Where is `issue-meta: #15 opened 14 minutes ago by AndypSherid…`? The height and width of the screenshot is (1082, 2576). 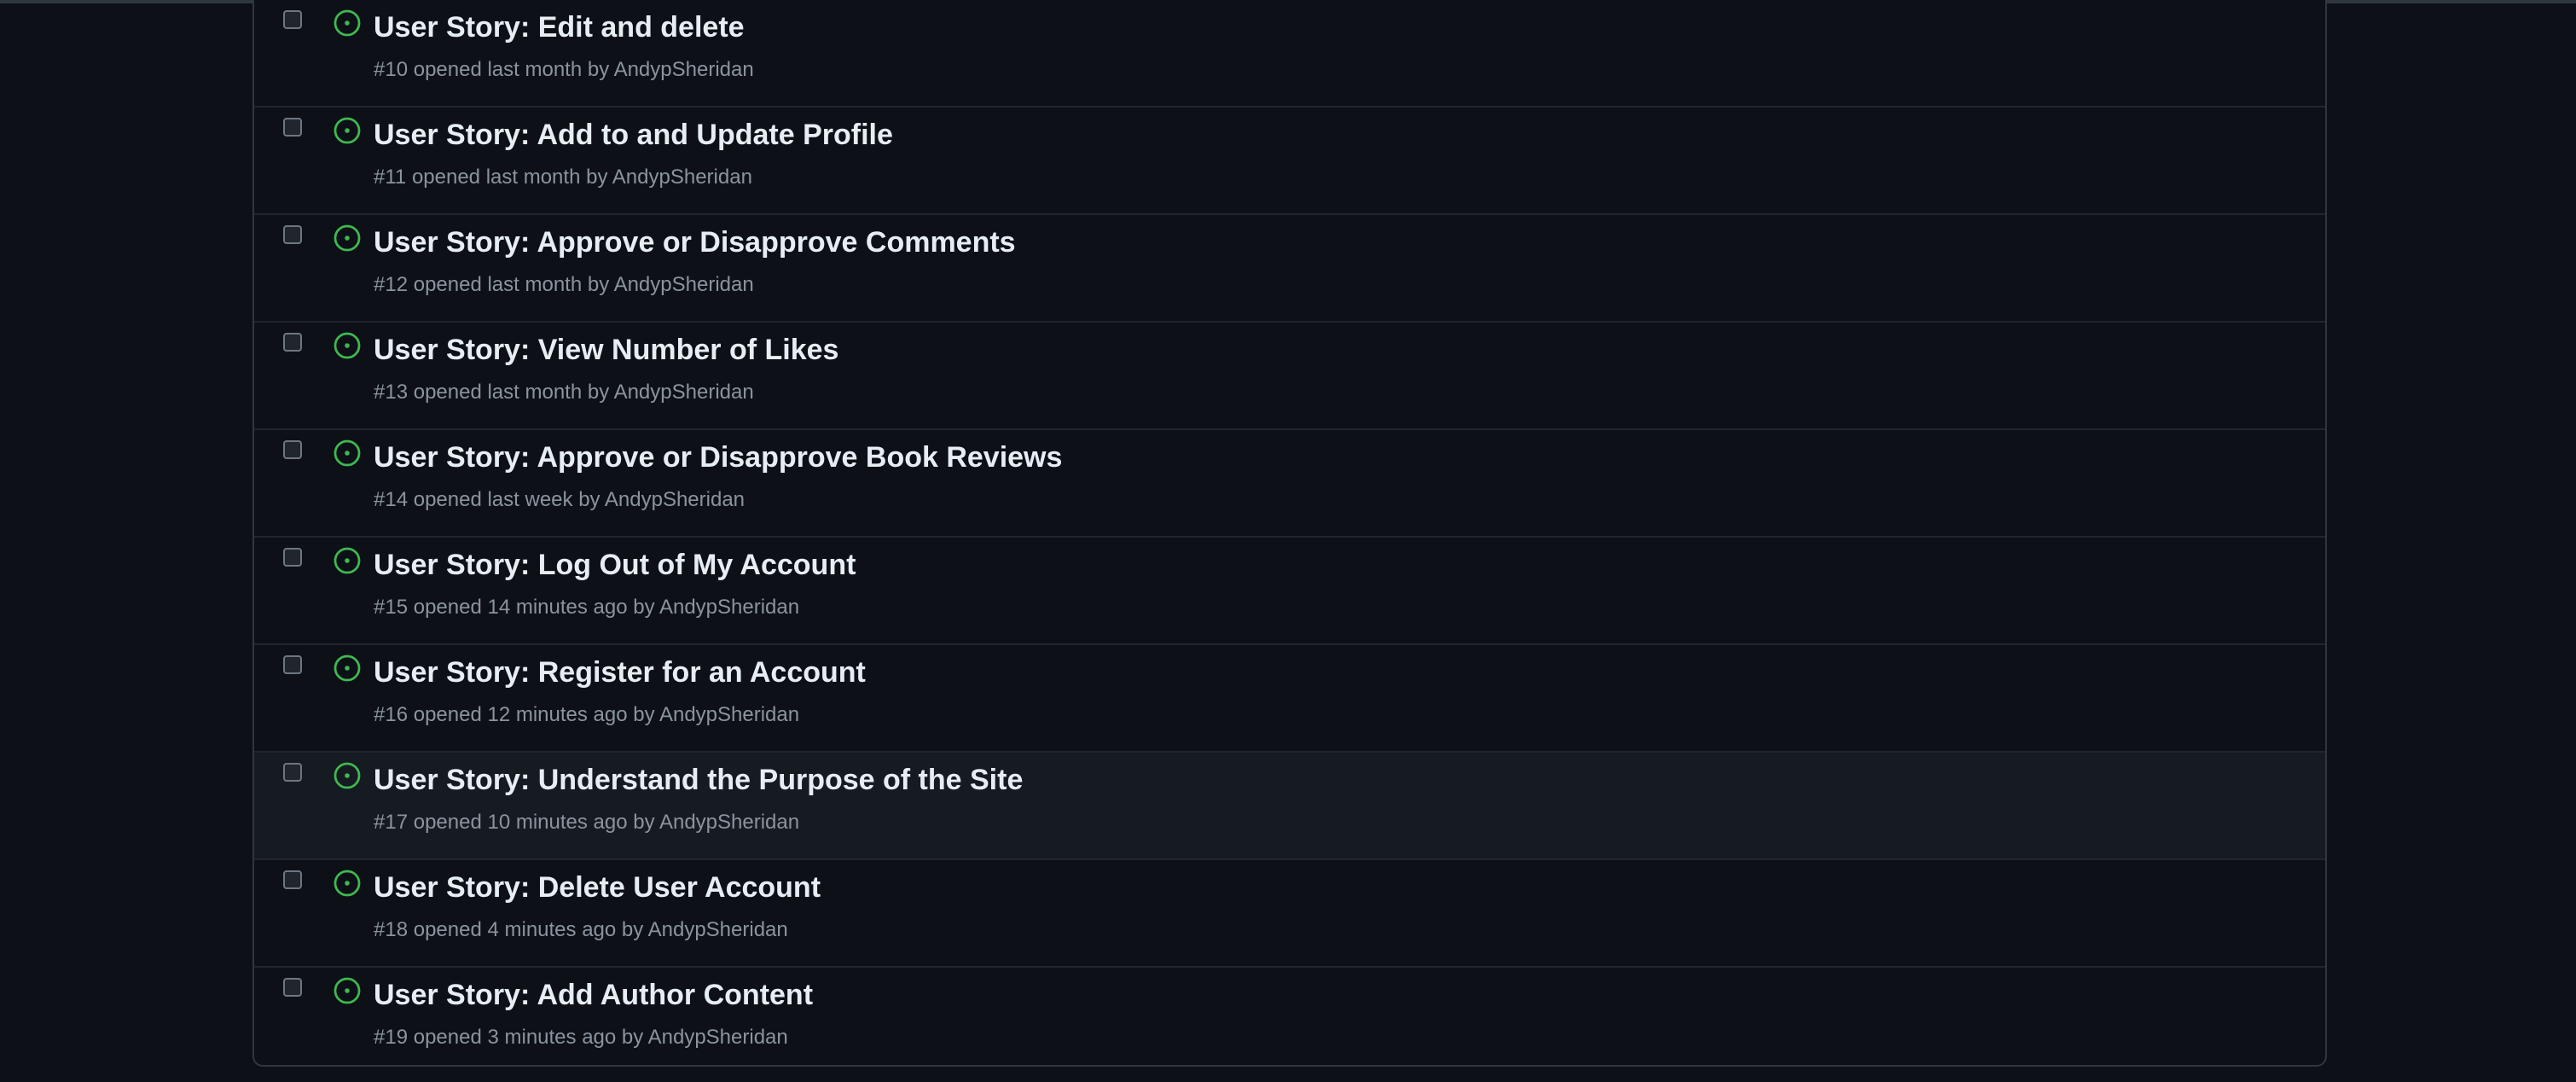 issue-meta: #15 opened 14 minutes ago by AndypSherid… is located at coordinates (586, 607).